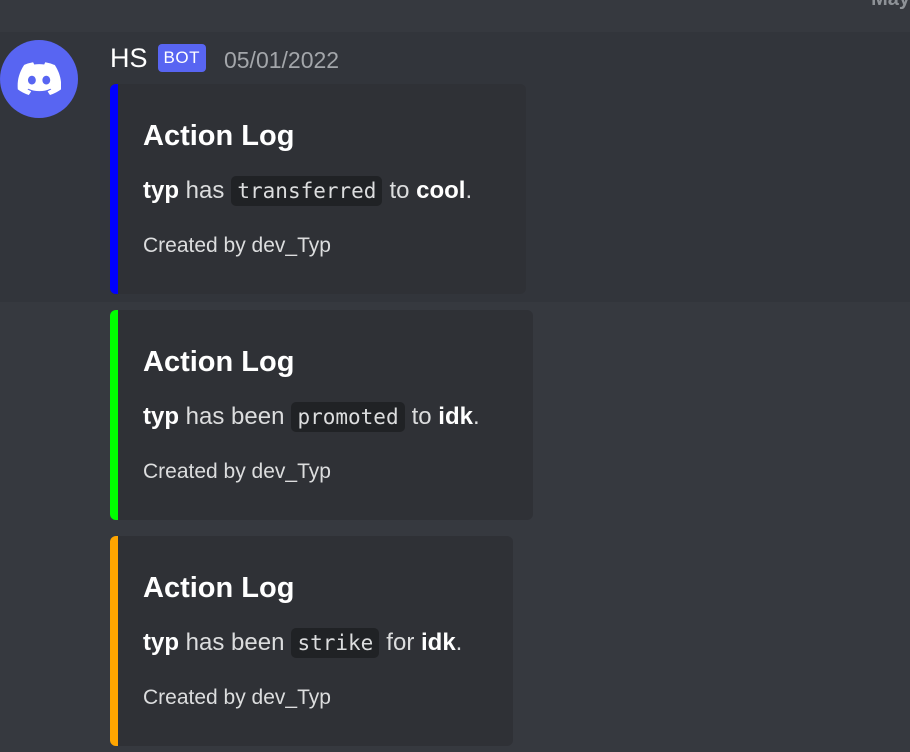 The height and width of the screenshot is (752, 910). What do you see at coordinates (455, 16) in the screenshot?
I see `top-strip: May` at bounding box center [455, 16].